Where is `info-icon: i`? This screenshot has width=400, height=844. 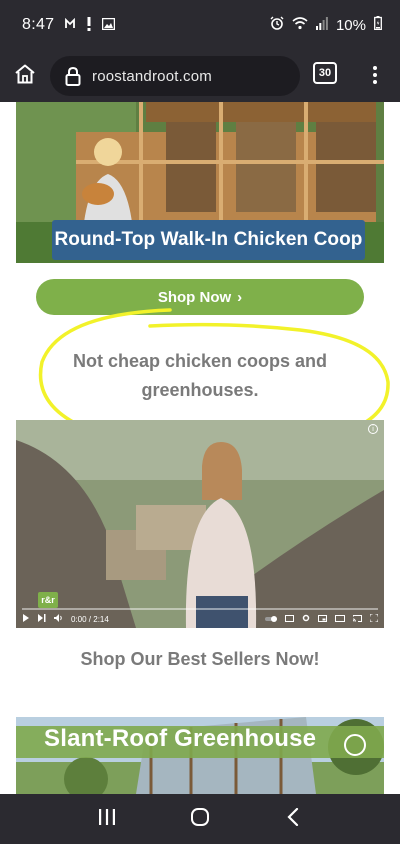 info-icon: i is located at coordinates (373, 429).